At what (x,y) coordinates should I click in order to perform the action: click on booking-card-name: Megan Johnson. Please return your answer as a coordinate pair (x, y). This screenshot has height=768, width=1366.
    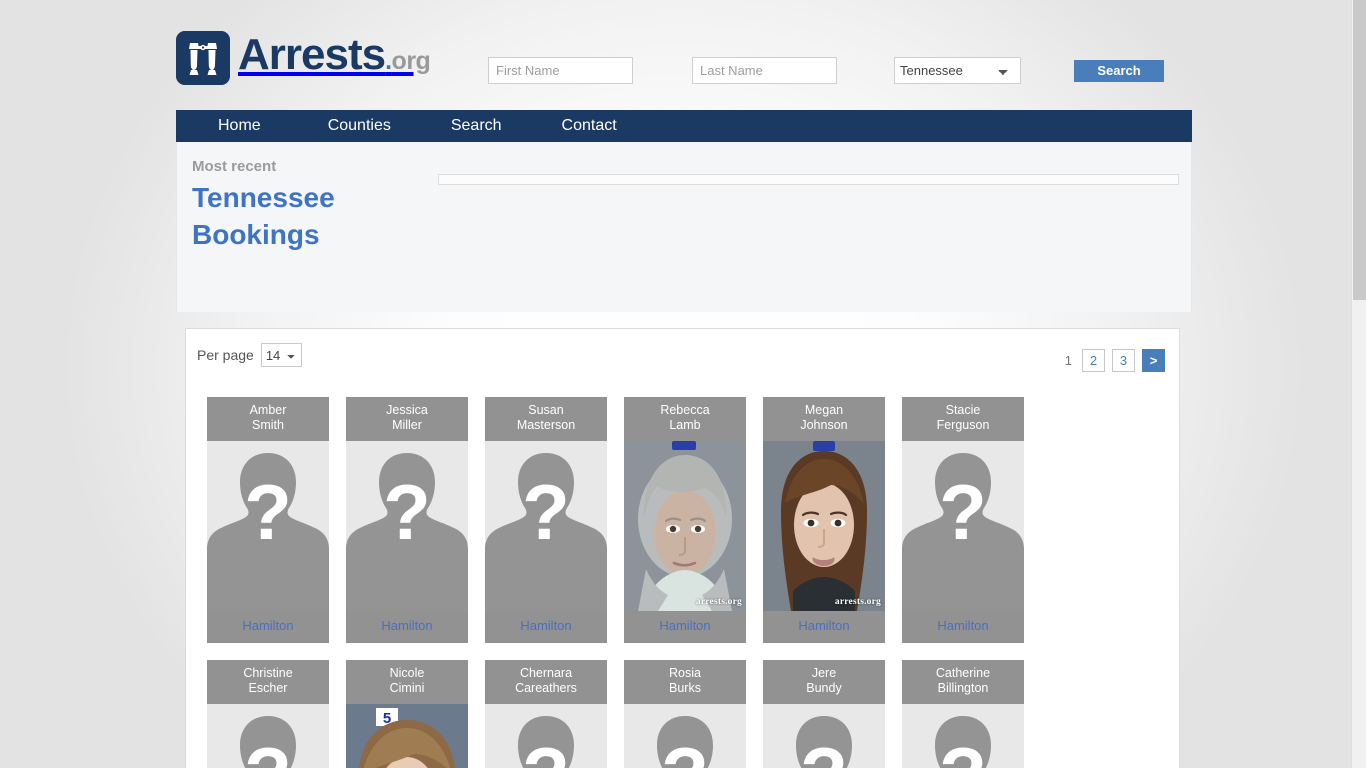
    Looking at the image, I should click on (824, 419).